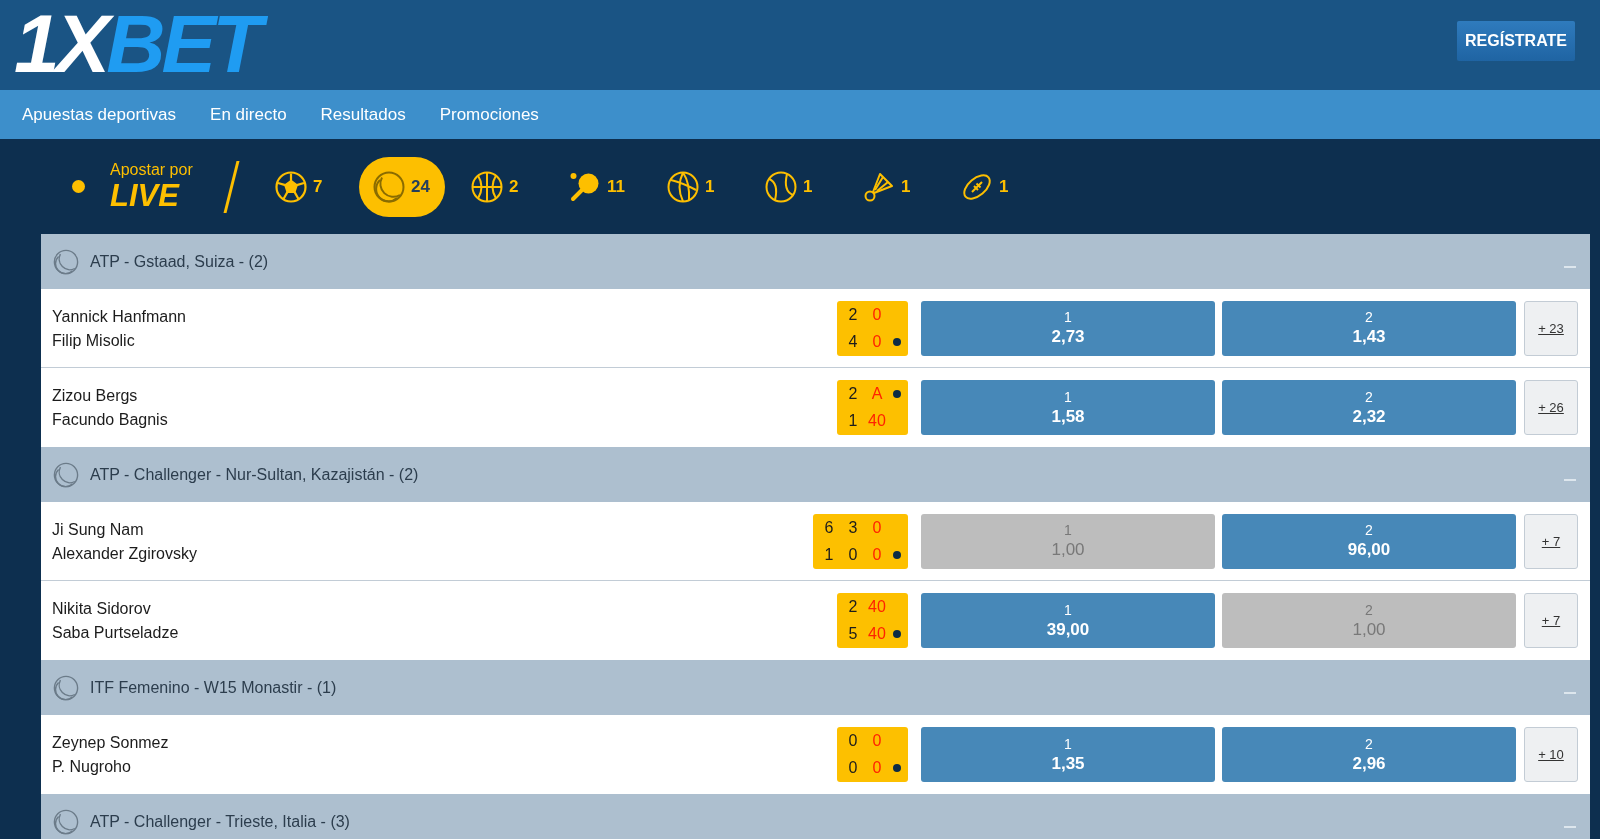  I want to click on odds-button: 1 2,73, so click(1068, 328).